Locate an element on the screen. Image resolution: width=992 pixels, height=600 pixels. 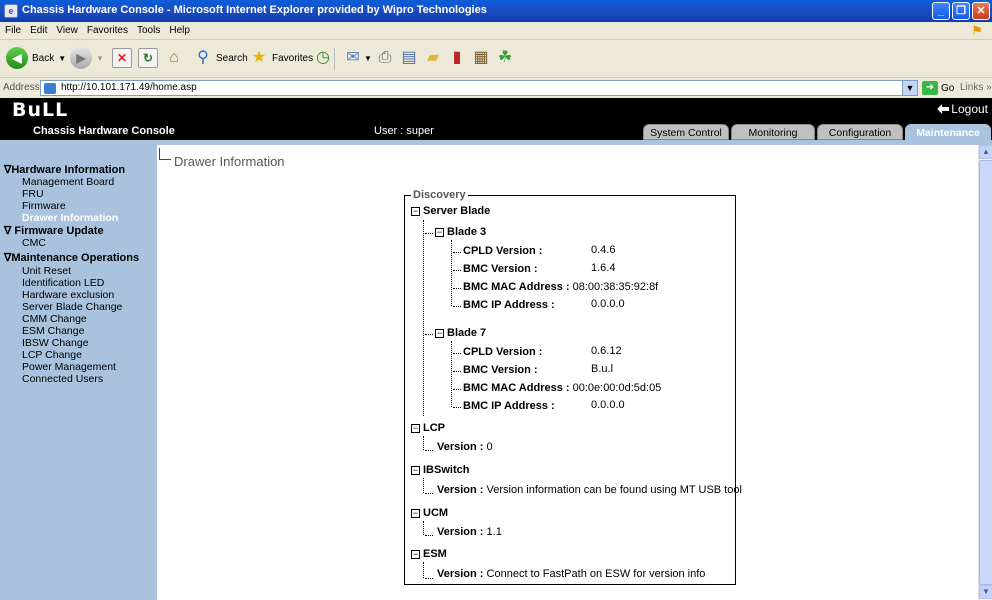
home-icon: ⌂ is located at coordinates (174, 57).